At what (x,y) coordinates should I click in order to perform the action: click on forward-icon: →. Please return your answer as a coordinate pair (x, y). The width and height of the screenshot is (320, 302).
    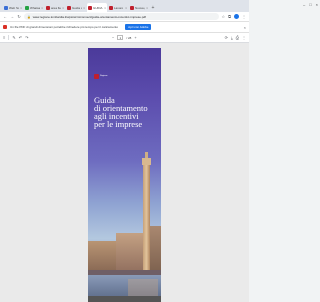
    Looking at the image, I should click on (12, 16).